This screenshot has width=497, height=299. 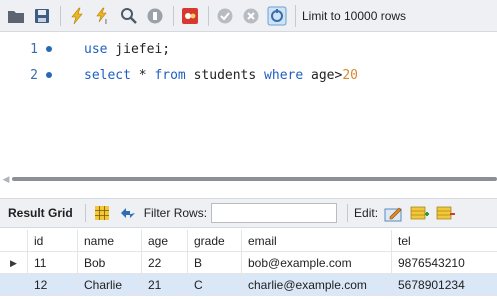 I want to click on editor-horizontal-scrollbar: ◀, so click(x=248, y=179).